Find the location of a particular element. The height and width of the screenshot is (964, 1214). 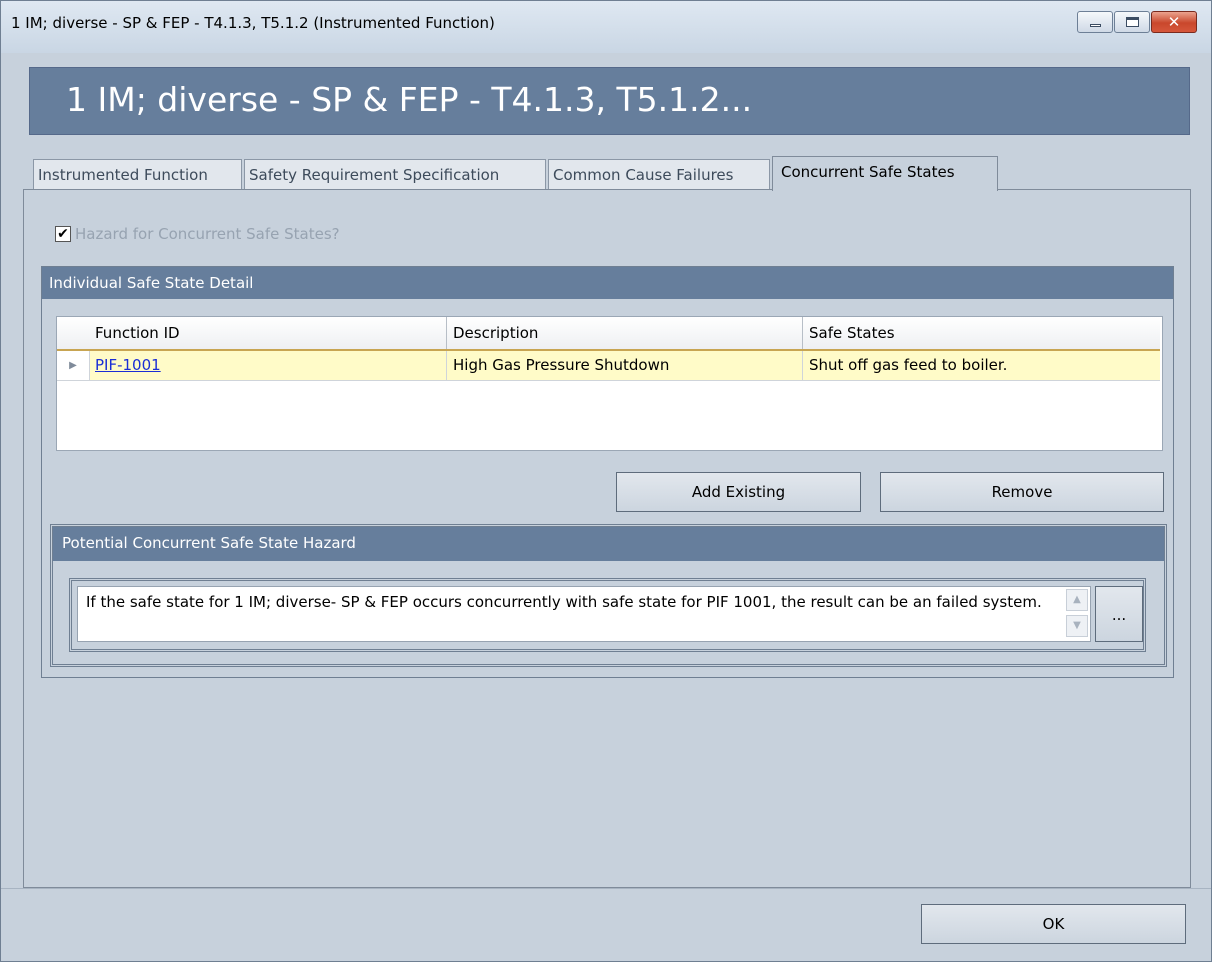

footer-divider is located at coordinates (606, 888).